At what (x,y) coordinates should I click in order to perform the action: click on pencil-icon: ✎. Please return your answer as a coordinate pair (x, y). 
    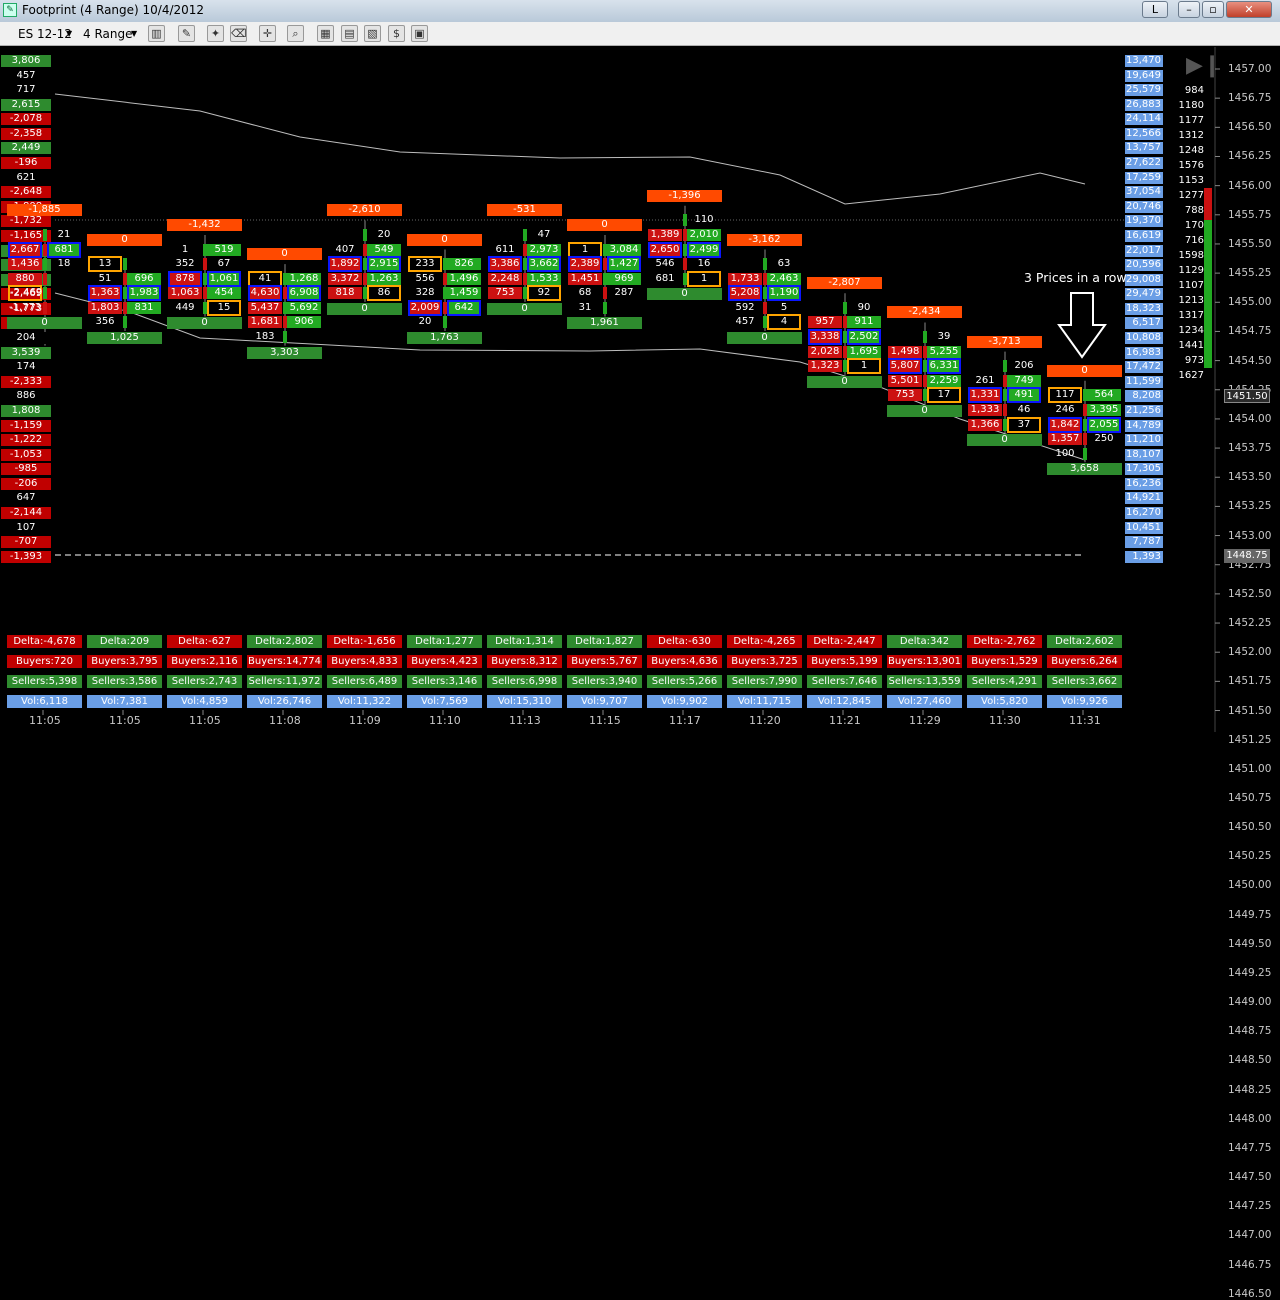
    Looking at the image, I should click on (186, 33).